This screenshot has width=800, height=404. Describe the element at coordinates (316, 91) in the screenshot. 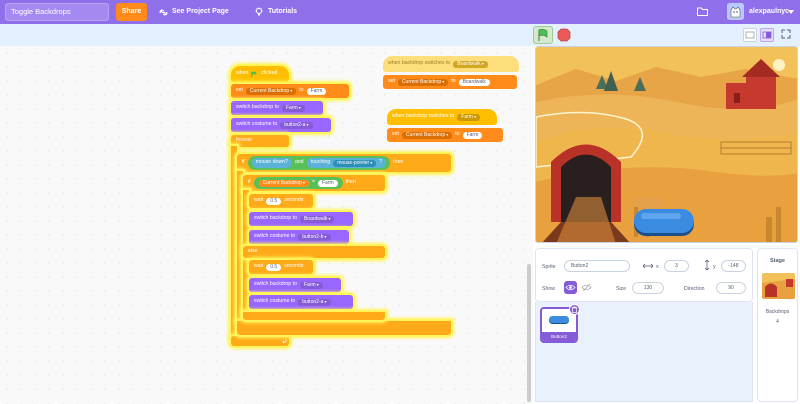

I see `value-input: Farm` at that location.